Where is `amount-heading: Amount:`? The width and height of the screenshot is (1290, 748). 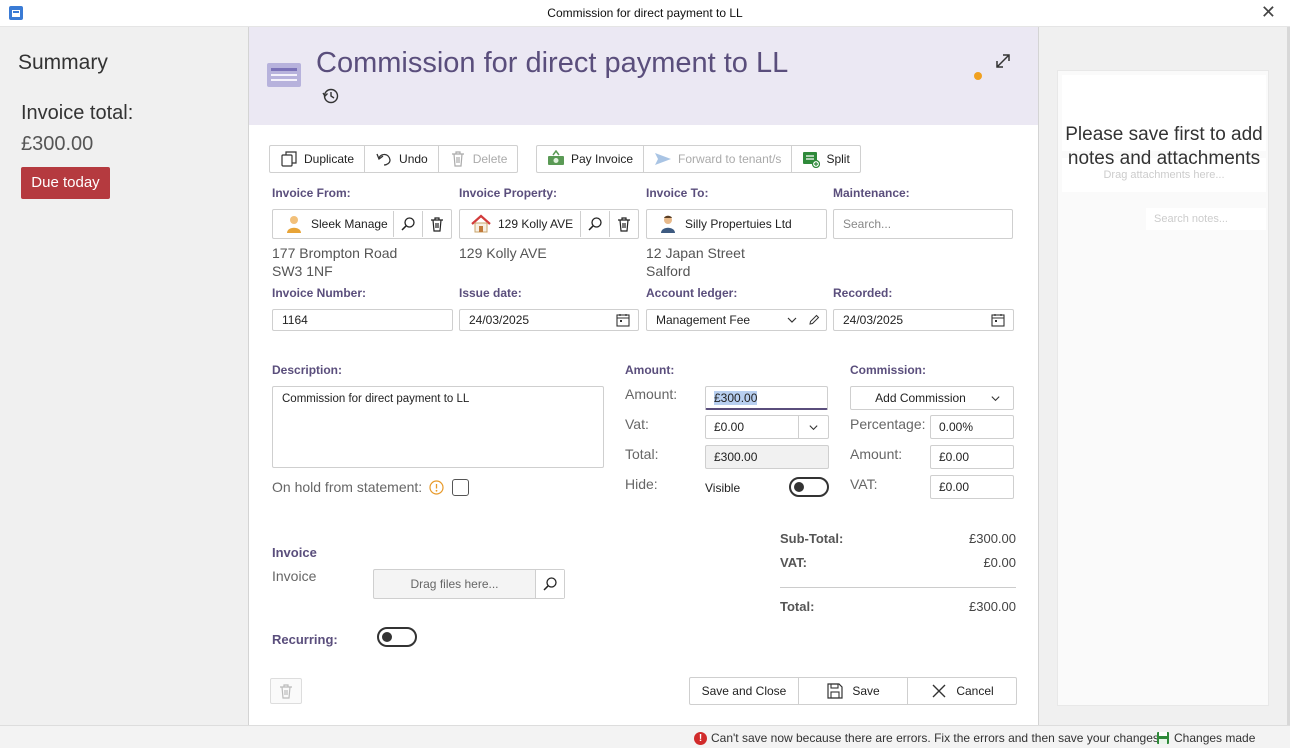 amount-heading: Amount: is located at coordinates (650, 370).